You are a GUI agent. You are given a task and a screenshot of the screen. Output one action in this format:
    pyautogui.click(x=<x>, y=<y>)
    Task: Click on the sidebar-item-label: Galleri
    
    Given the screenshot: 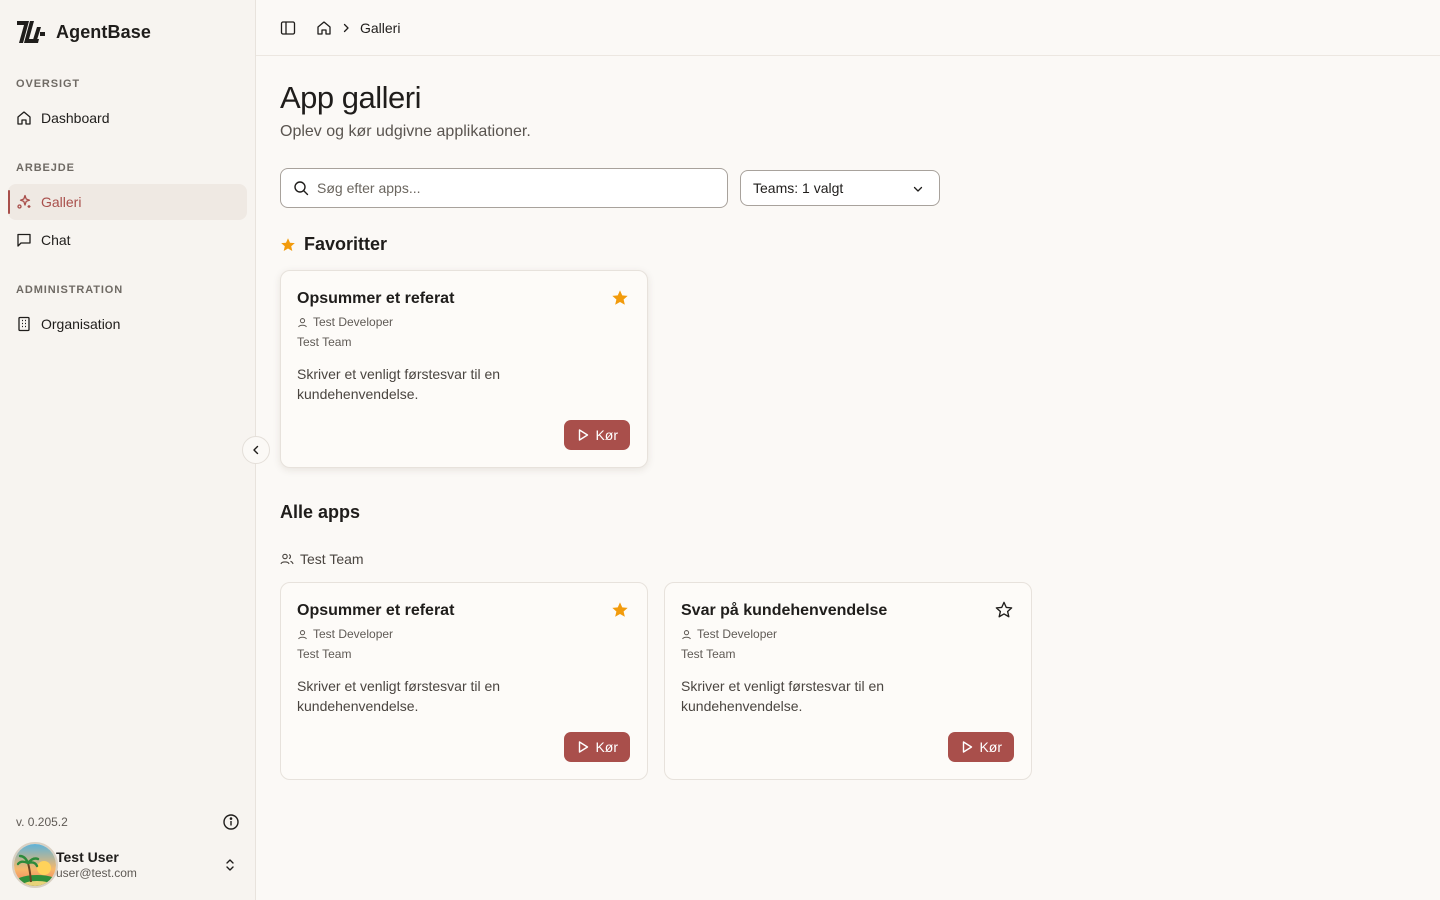 What is the action you would take?
    pyautogui.click(x=61, y=202)
    